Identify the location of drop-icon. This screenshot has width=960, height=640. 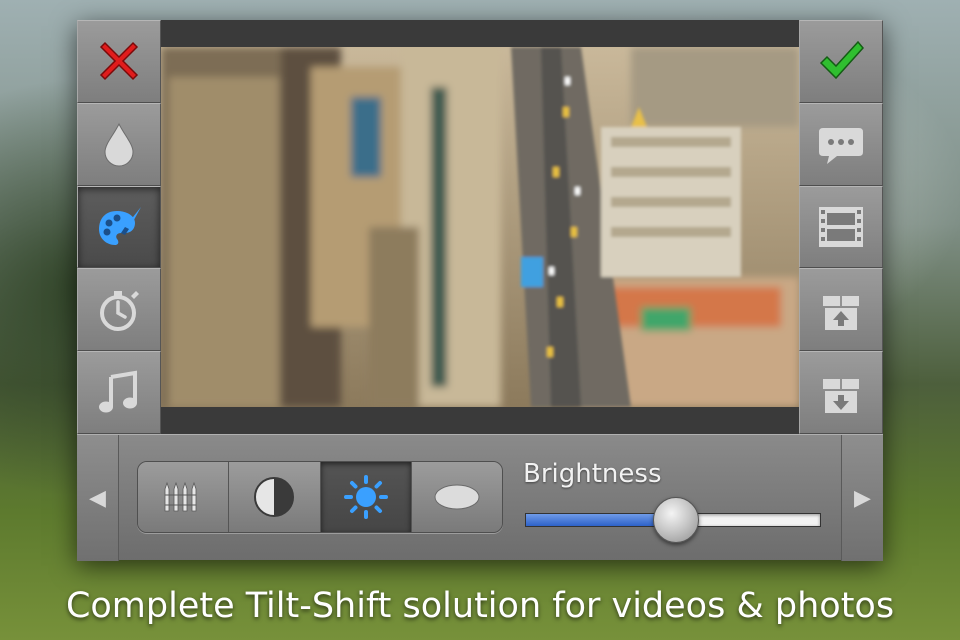
(119, 145).